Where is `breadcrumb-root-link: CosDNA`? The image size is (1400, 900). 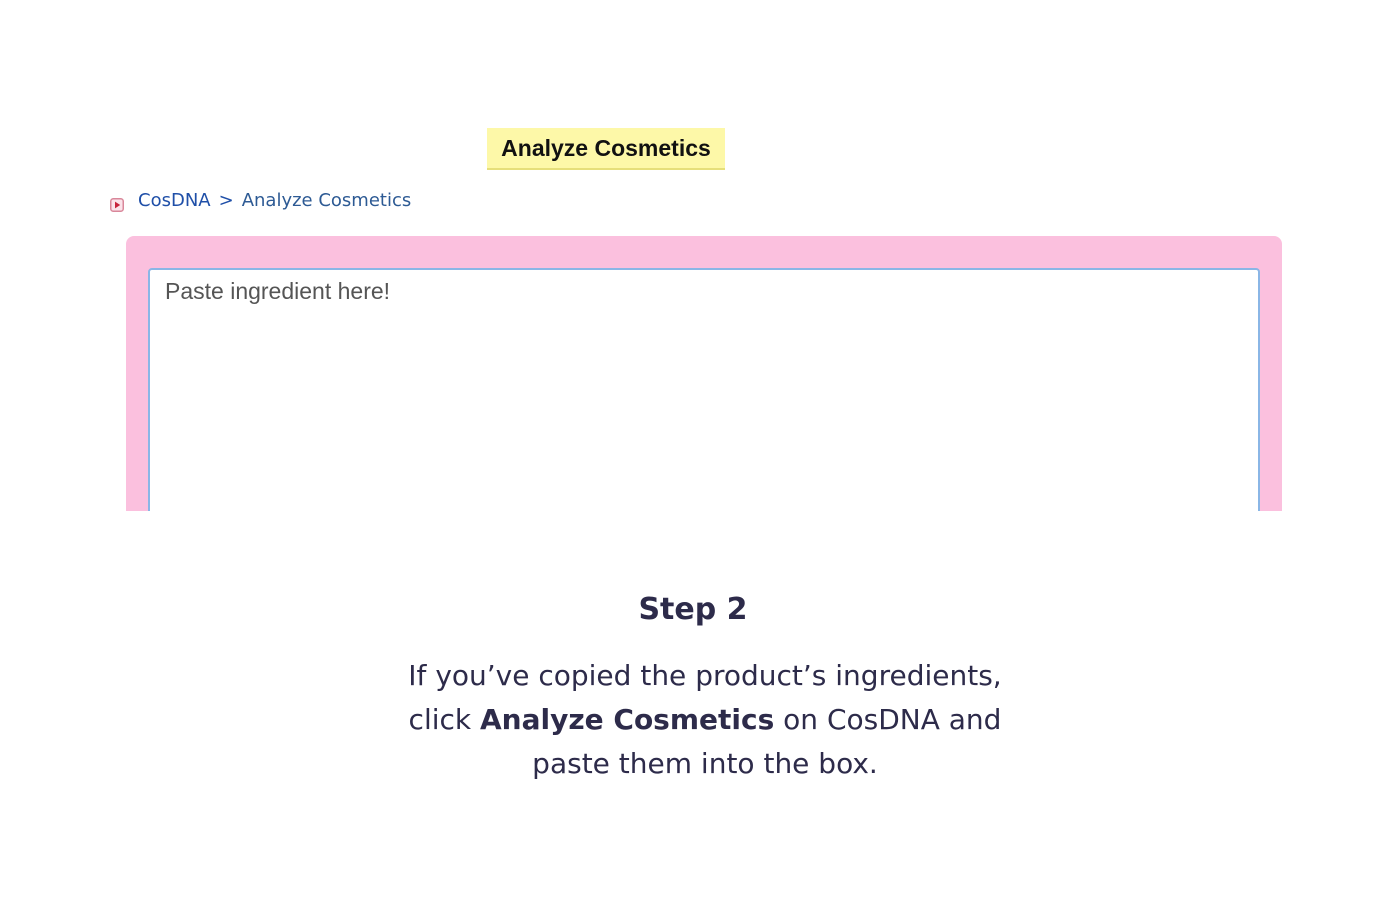
breadcrumb-root-link: CosDNA is located at coordinates (174, 200).